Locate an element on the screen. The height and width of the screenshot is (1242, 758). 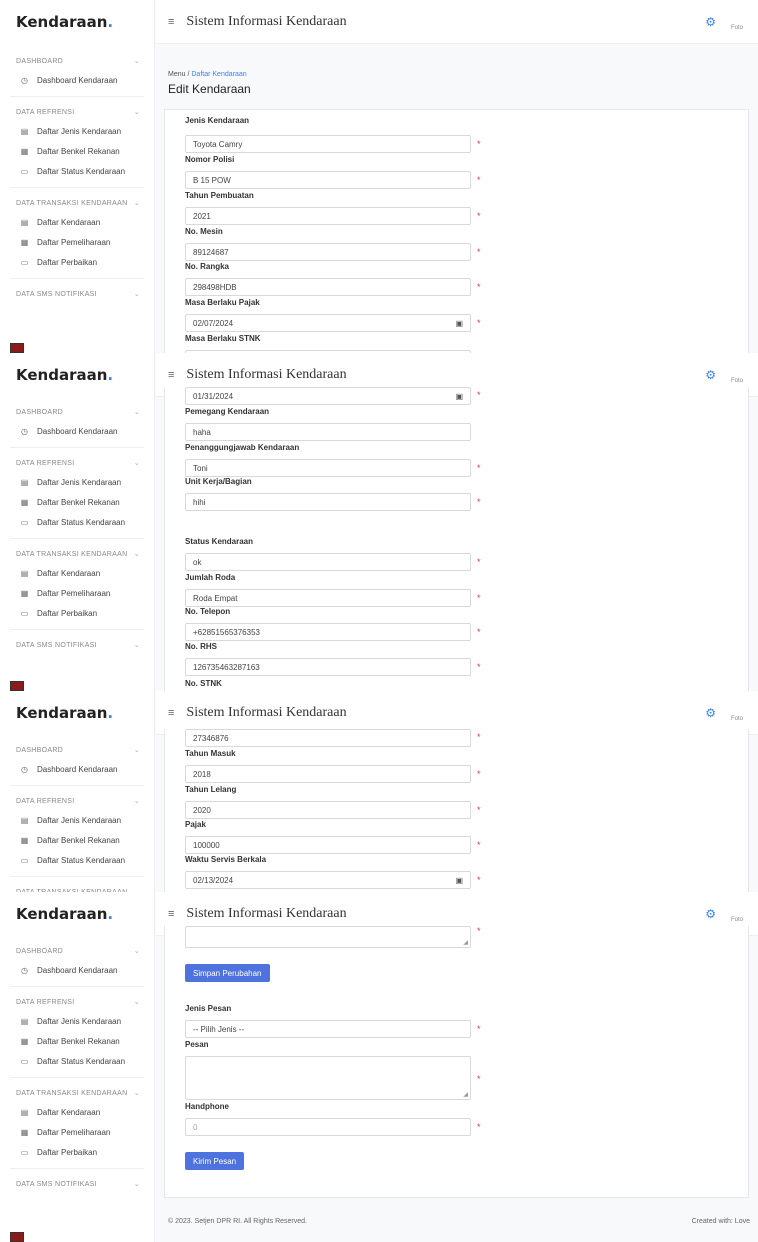
pemegang-kendaraan-input: haha is located at coordinates (328, 432).